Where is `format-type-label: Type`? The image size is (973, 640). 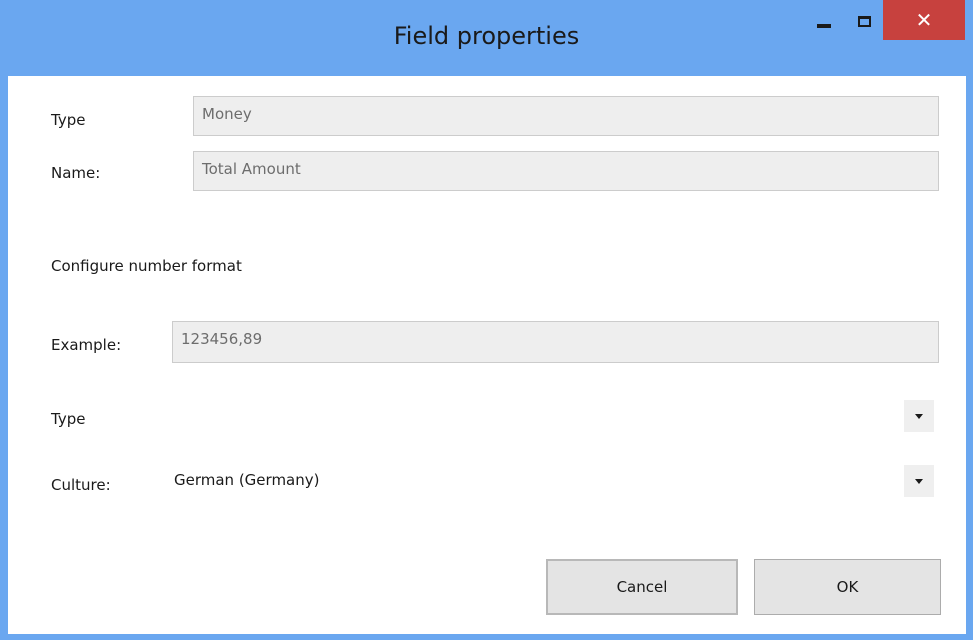 format-type-label: Type is located at coordinates (68, 419).